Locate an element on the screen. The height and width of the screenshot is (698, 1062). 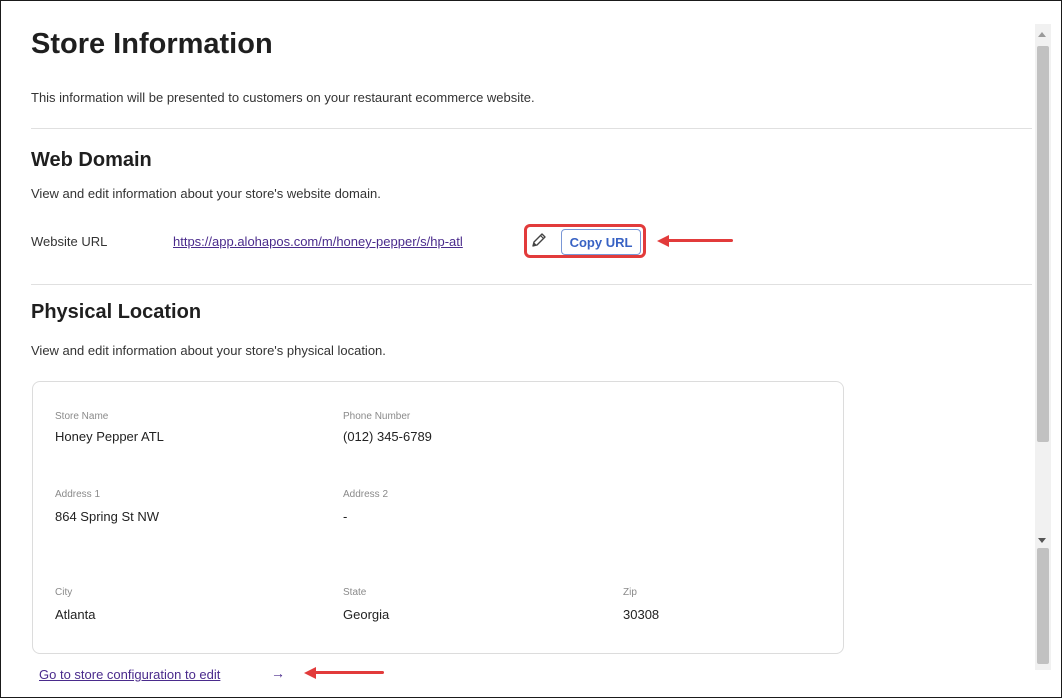
store-configuration-link: Go to store configuration to edit is located at coordinates (129, 674).